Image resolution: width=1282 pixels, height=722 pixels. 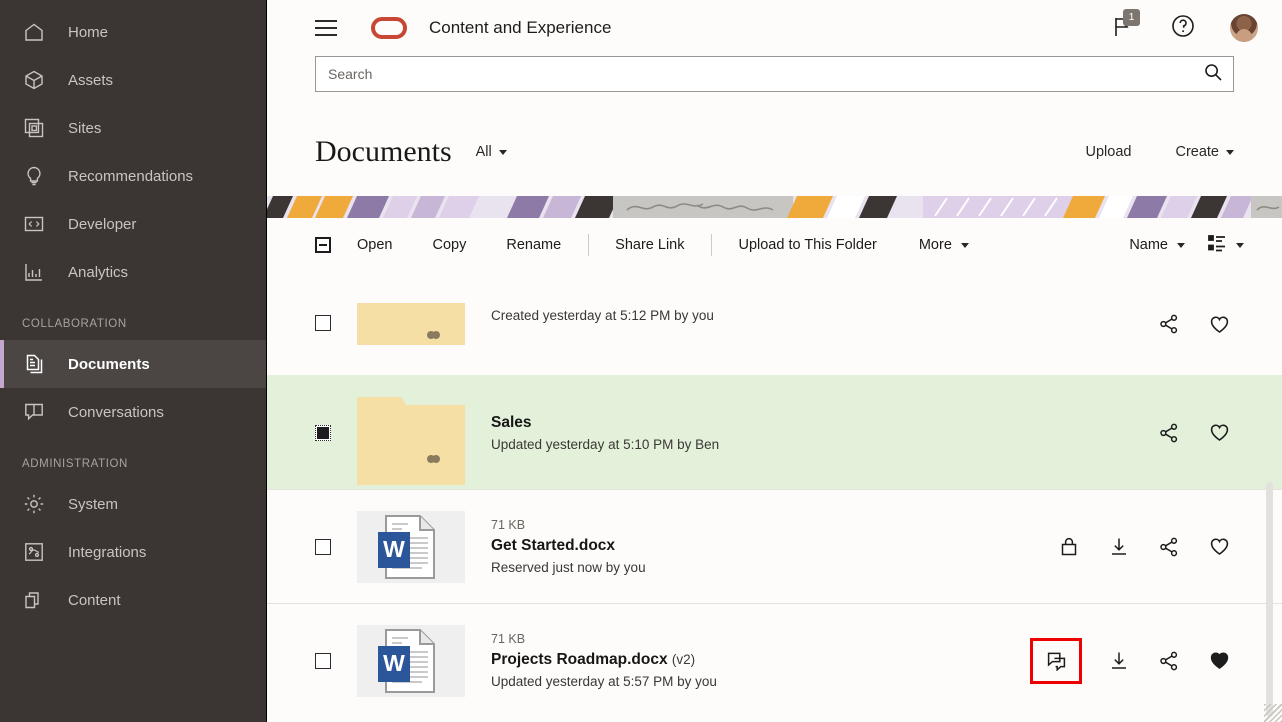 I want to click on sidebar-item-developer: Developer, so click(x=133, y=224).